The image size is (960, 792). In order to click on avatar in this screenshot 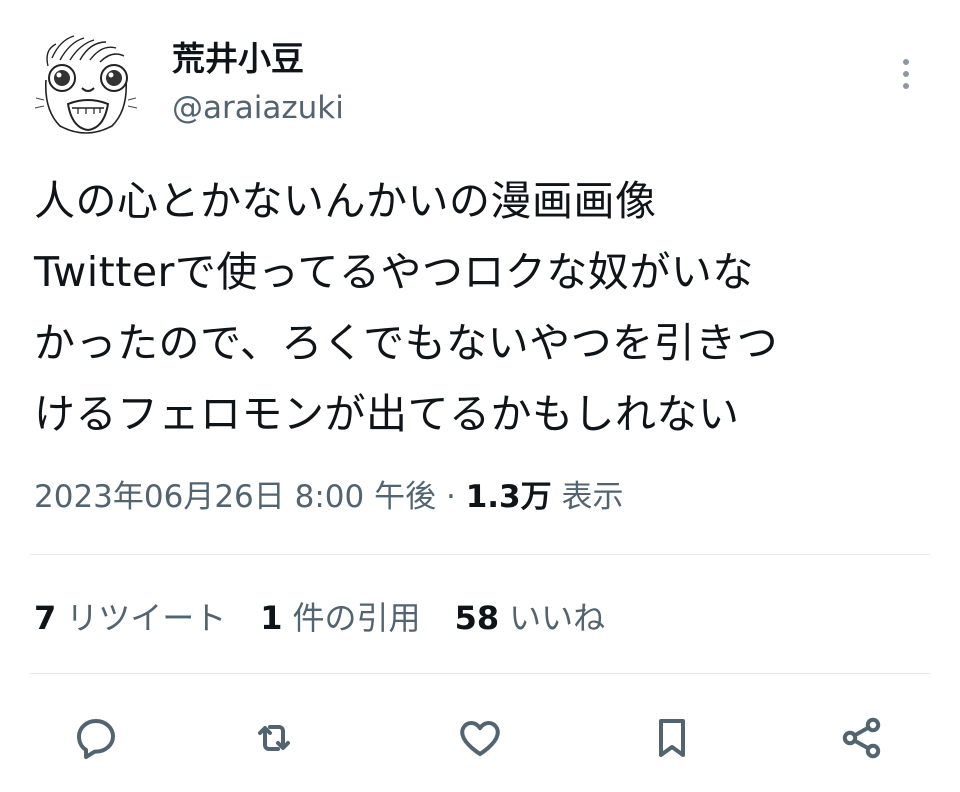, I will do `click(86, 86)`.